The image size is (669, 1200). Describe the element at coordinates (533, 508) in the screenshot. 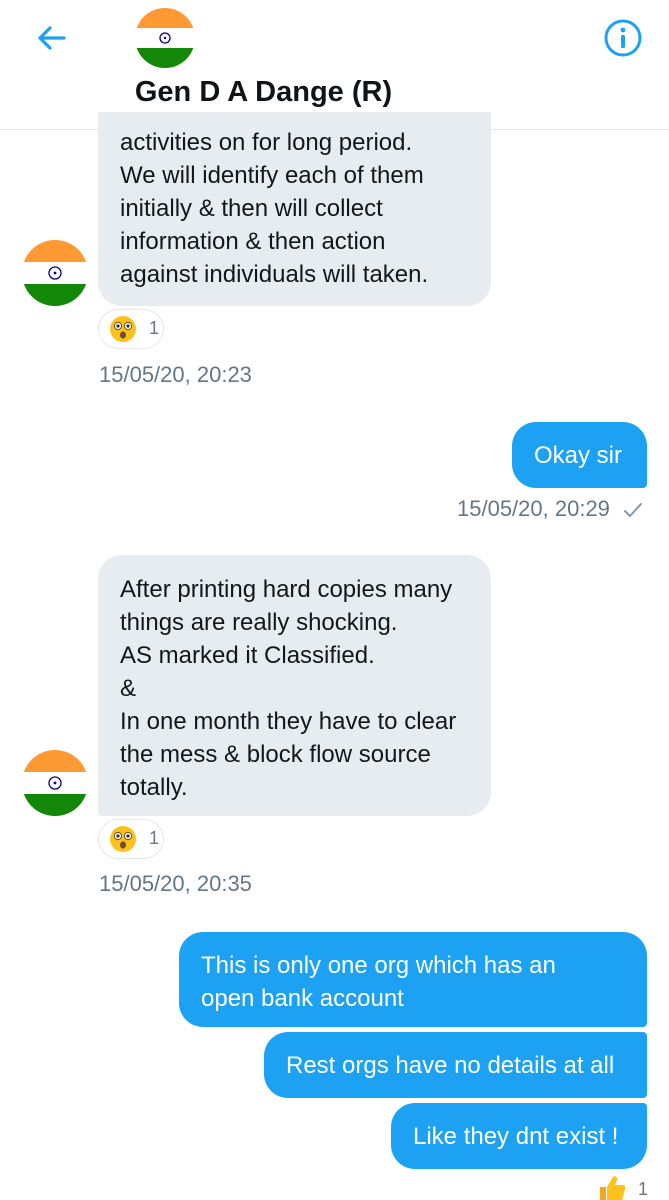

I see `message-timestamp: 15/05/20, 20:29` at that location.